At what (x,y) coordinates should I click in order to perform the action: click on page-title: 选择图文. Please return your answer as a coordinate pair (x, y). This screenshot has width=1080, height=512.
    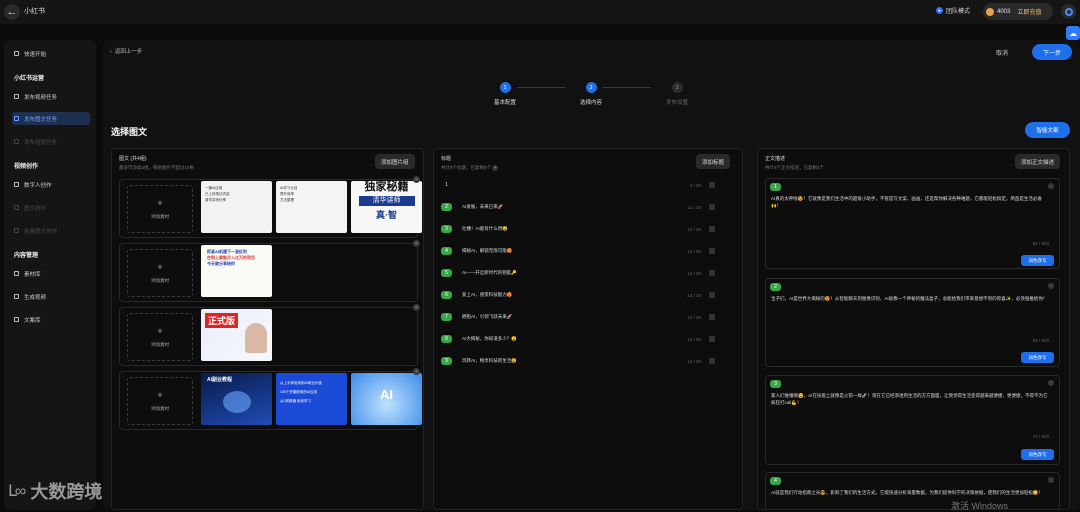
    Looking at the image, I should click on (129, 132).